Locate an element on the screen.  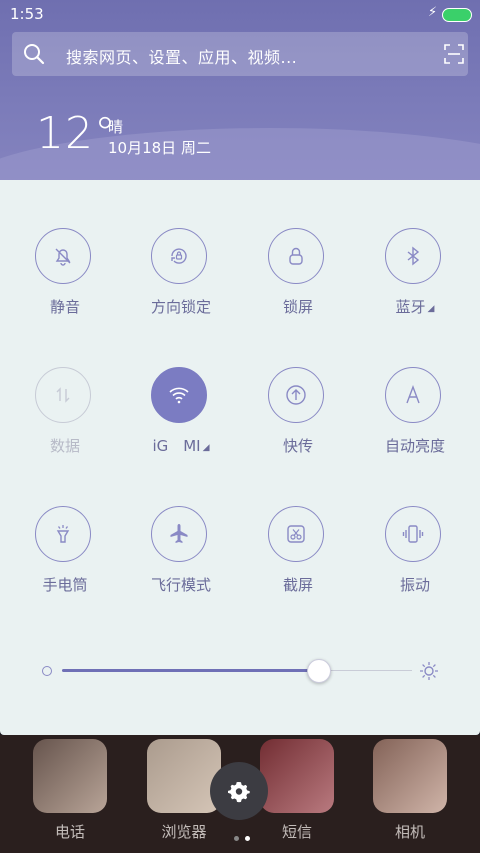
app-label: 短信 is located at coordinates (296, 832).